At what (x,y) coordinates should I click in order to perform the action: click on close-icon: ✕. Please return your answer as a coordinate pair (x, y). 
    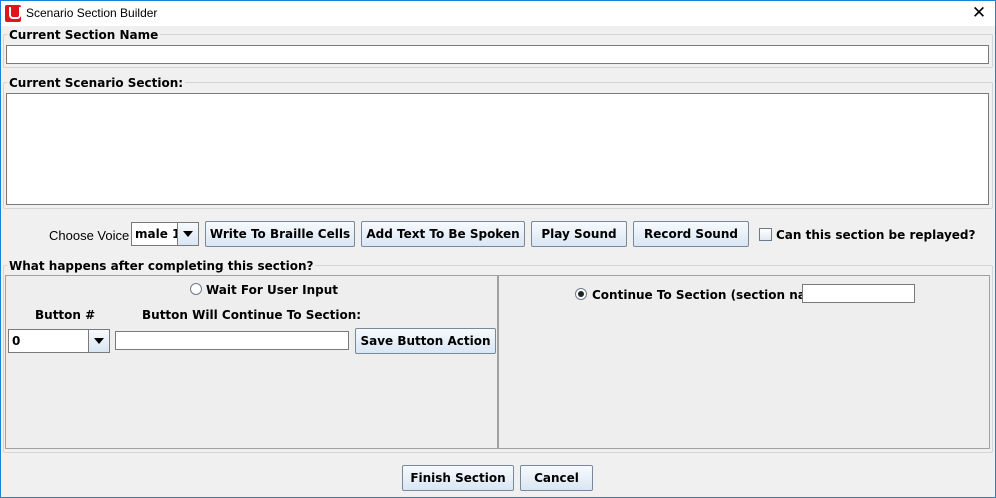
    Looking at the image, I should click on (979, 13).